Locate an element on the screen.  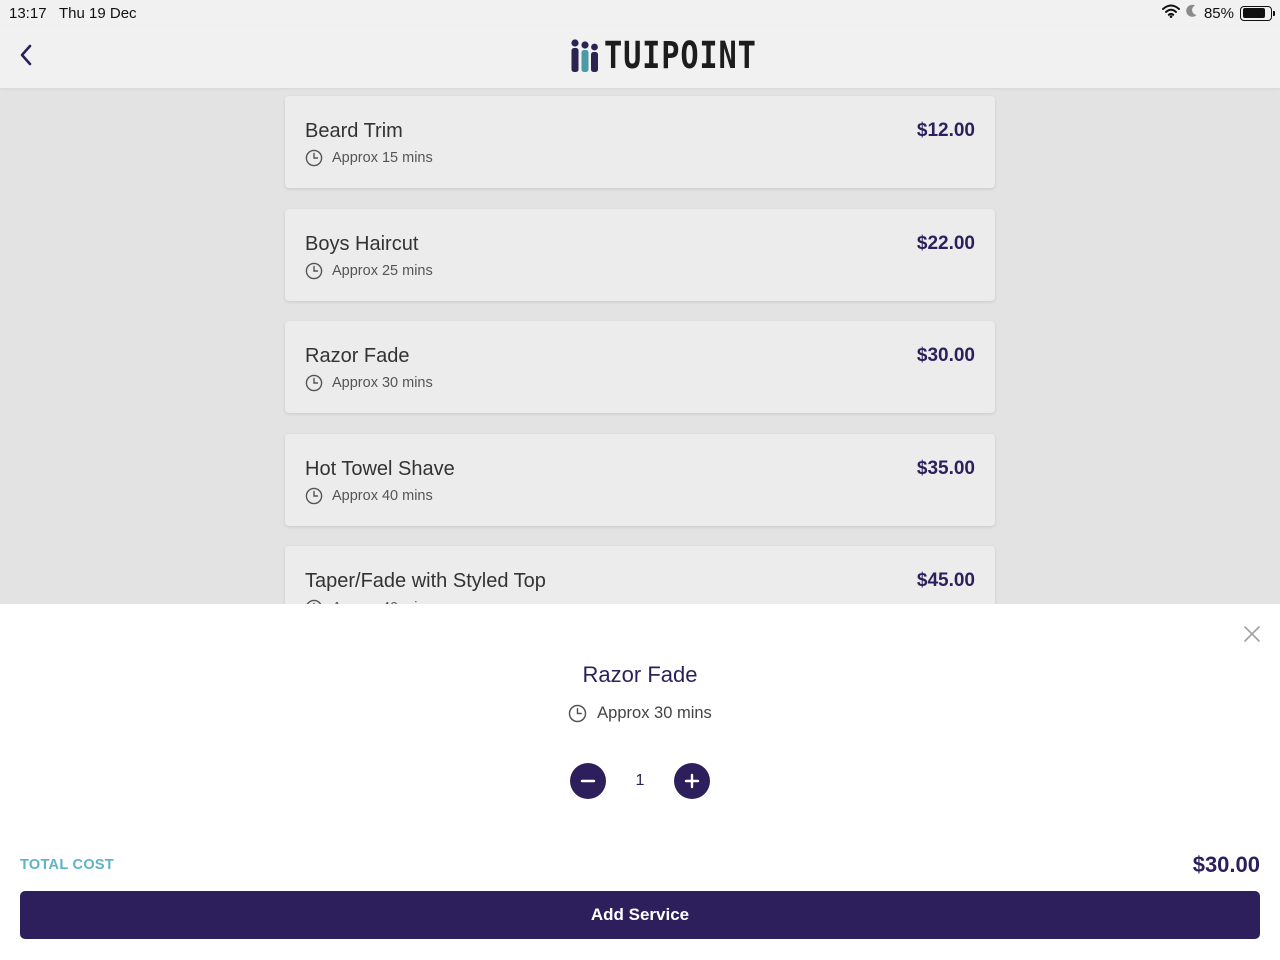
people-logo-icon is located at coordinates (584, 55).